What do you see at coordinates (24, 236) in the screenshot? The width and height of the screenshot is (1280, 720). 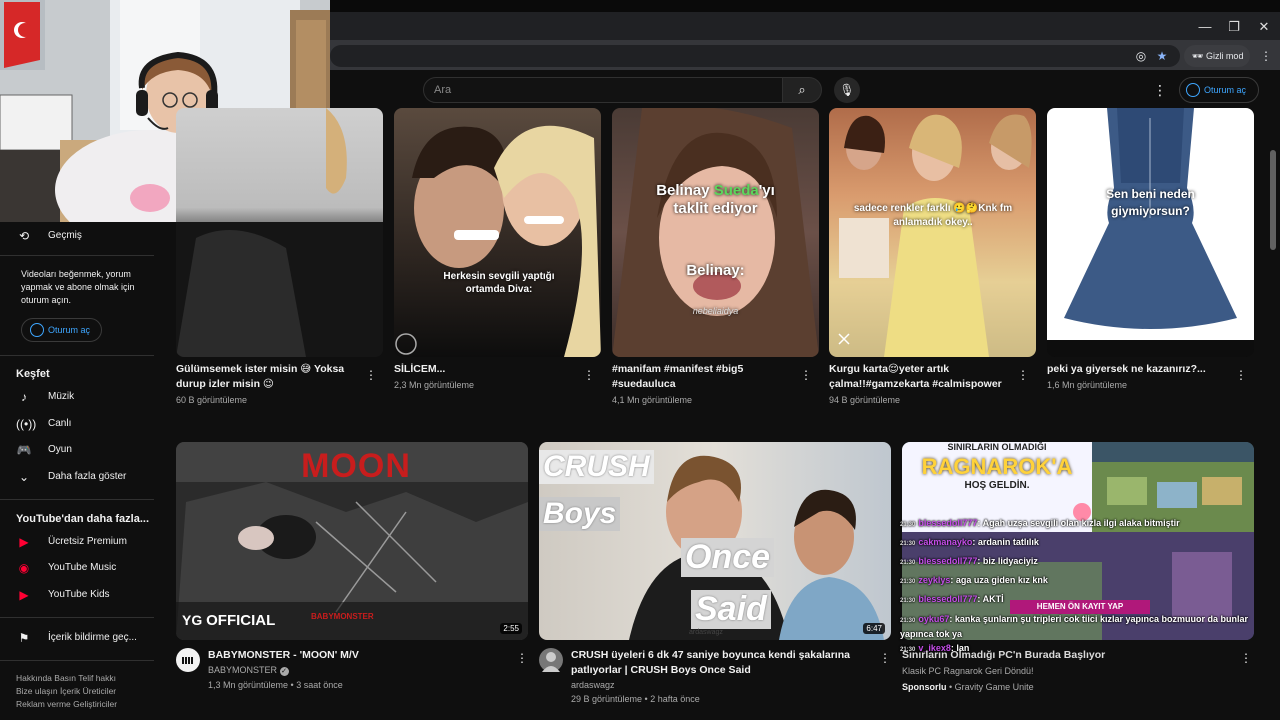 I see `history-icon: ⟲` at bounding box center [24, 236].